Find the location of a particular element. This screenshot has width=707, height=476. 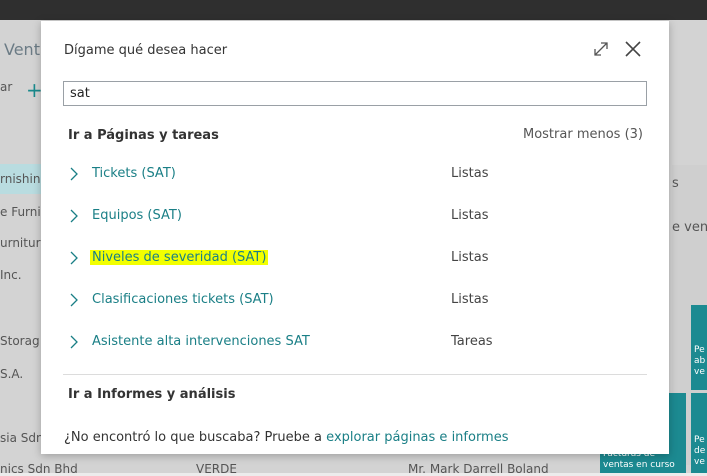

background-toolbar-text: ar is located at coordinates (6, 87).